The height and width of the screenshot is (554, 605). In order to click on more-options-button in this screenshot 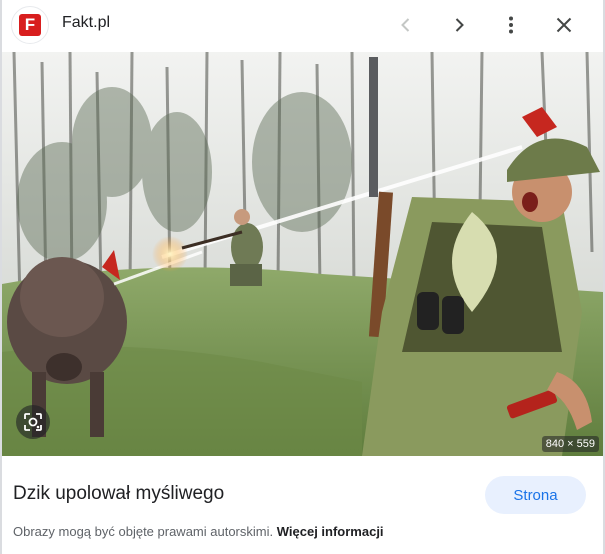, I will do `click(511, 25)`.